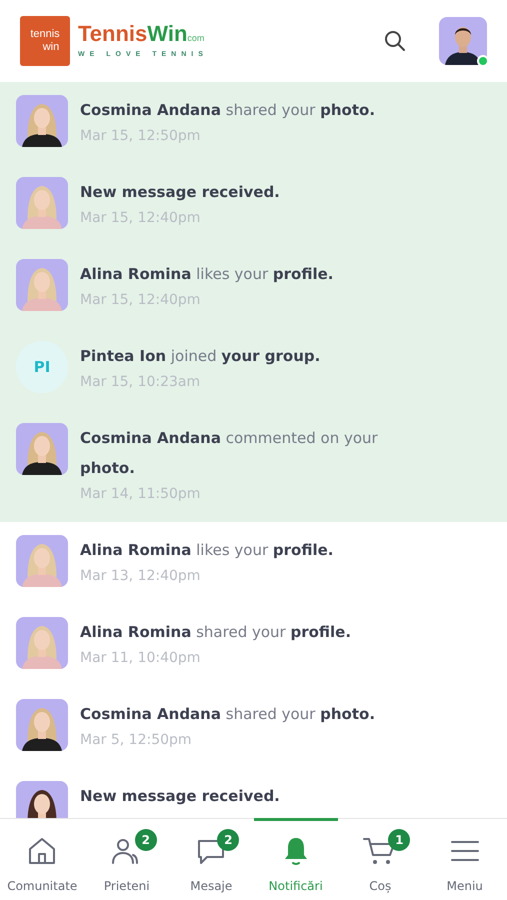 This screenshot has width=507, height=900. What do you see at coordinates (211, 859) in the screenshot?
I see `nav-tab: 2 Mesaje` at bounding box center [211, 859].